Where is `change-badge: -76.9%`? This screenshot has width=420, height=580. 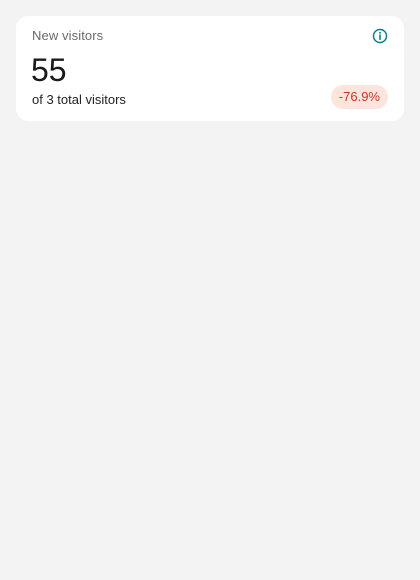 change-badge: -76.9% is located at coordinates (359, 97).